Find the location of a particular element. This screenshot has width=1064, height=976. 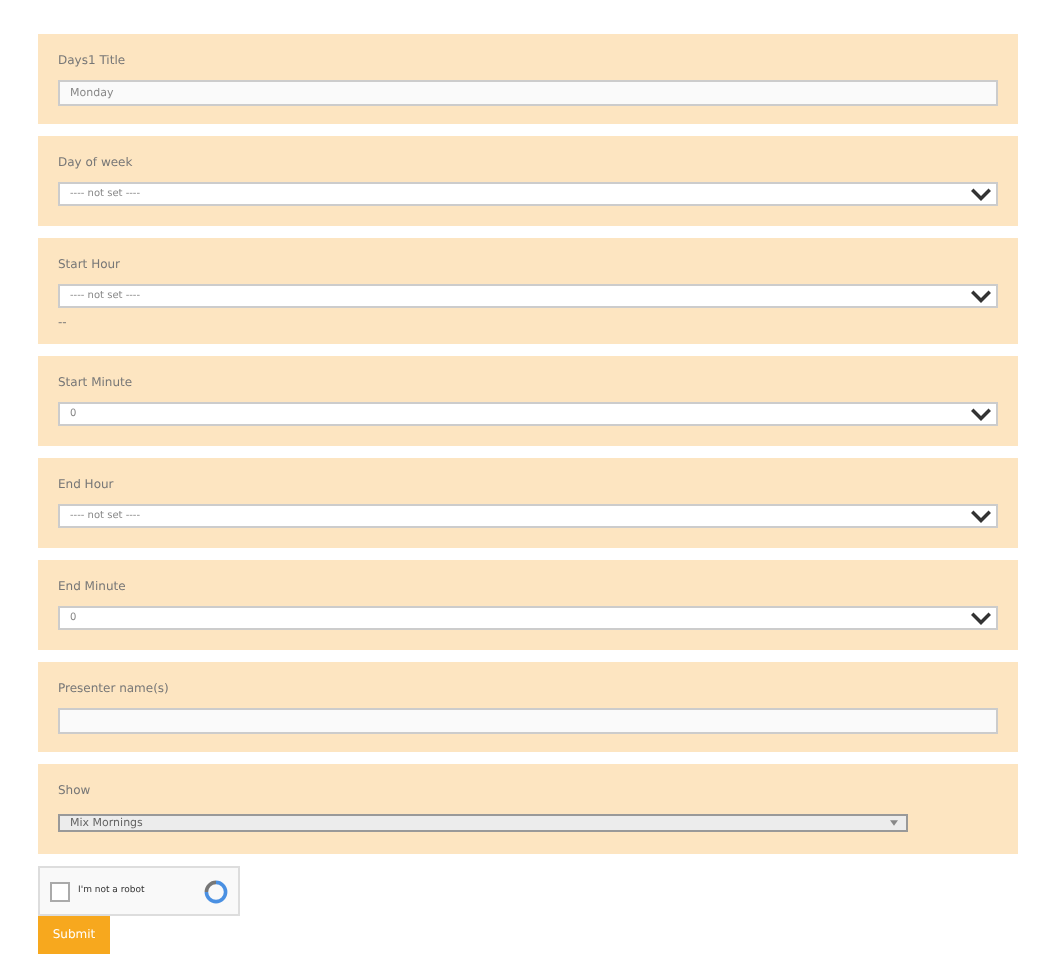

captcha-logo-icon is located at coordinates (216, 891).